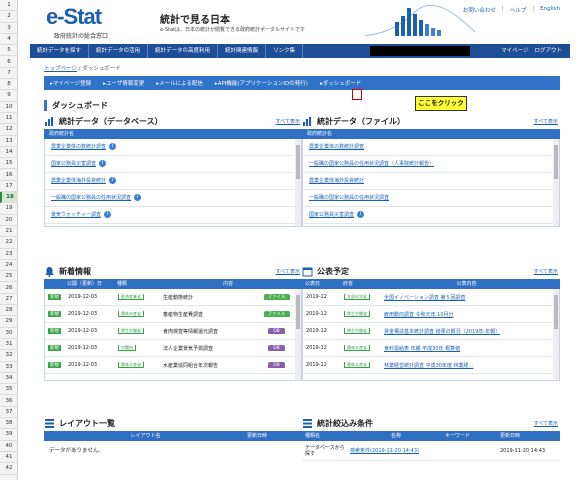  I want to click on row-number: 10, so click(9, 107).